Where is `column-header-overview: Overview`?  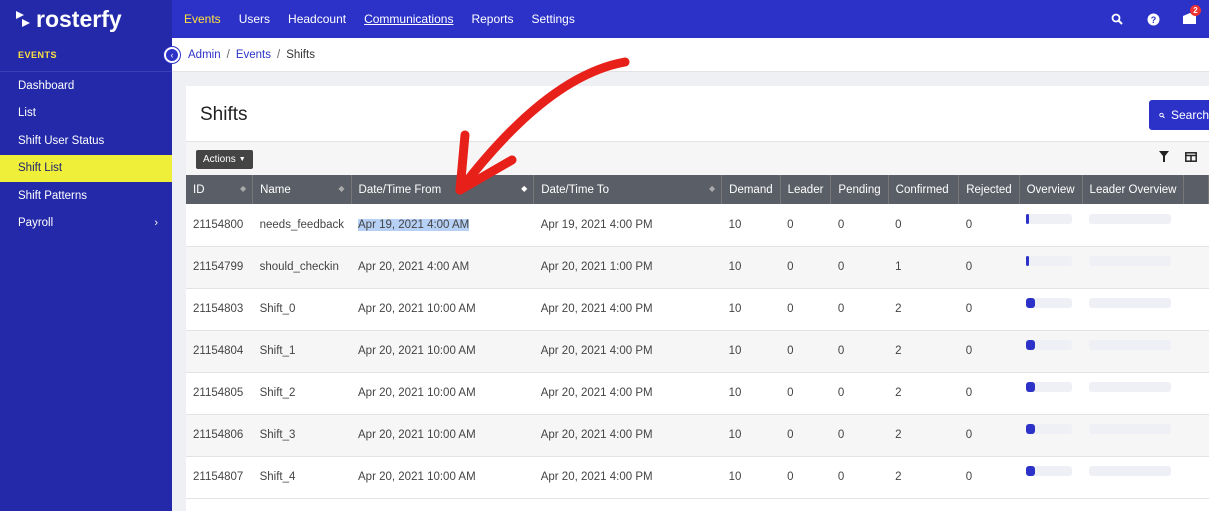 column-header-overview: Overview is located at coordinates (1051, 189).